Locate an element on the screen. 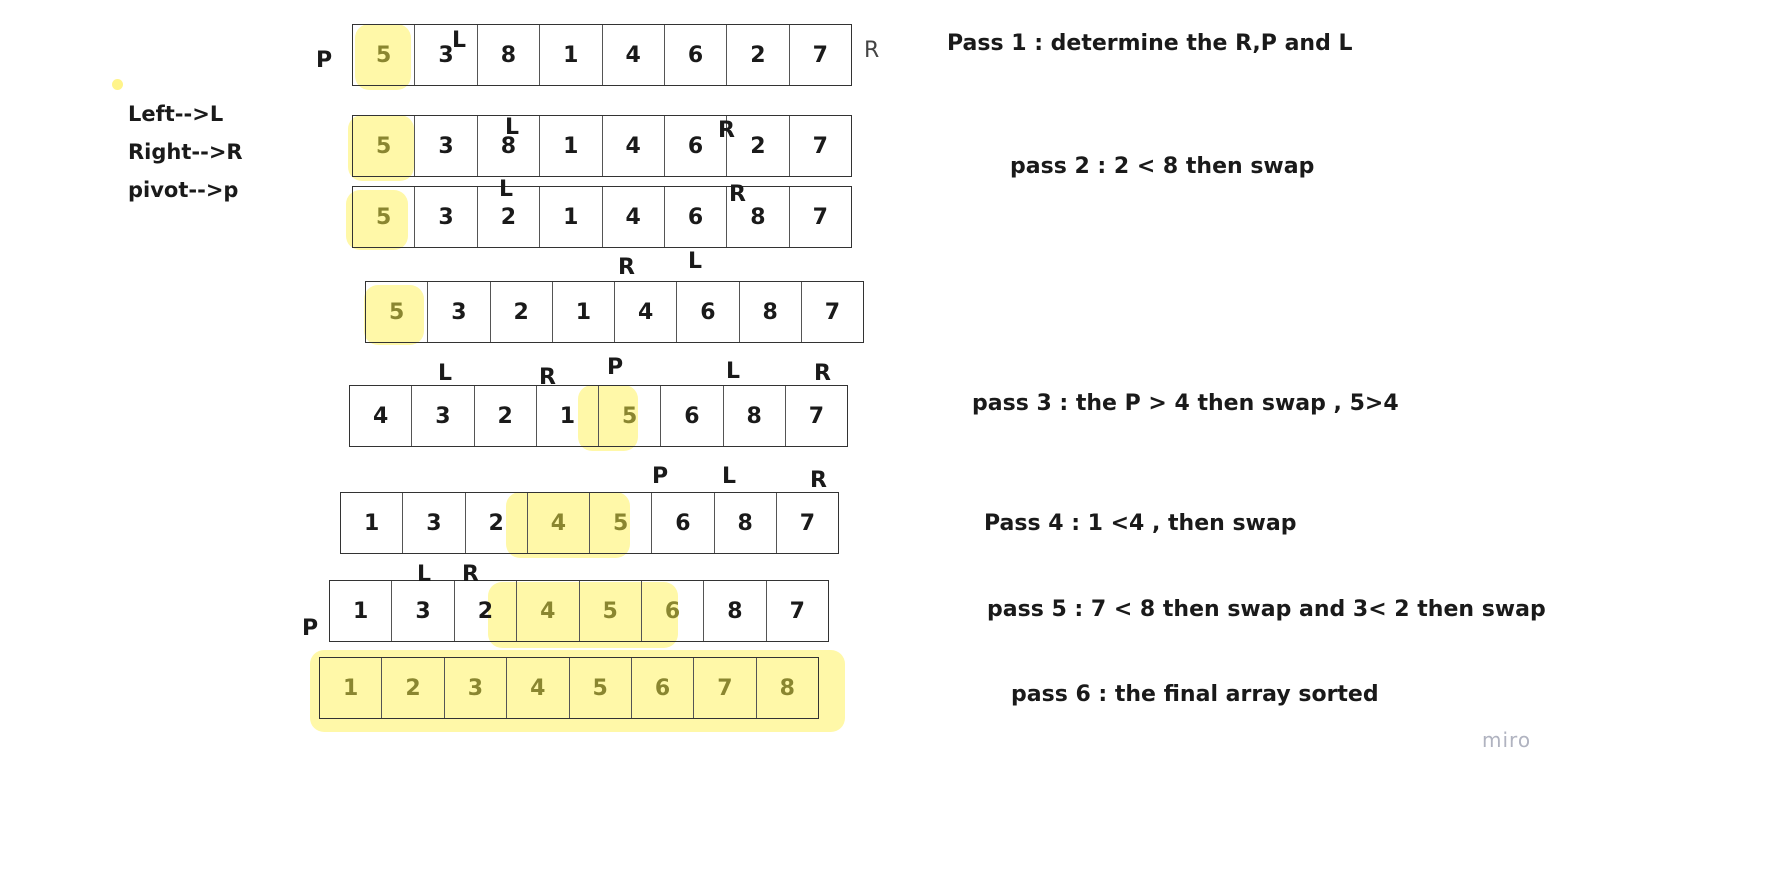 This screenshot has width=1768, height=883. legend-right: Right-->R is located at coordinates (185, 152).